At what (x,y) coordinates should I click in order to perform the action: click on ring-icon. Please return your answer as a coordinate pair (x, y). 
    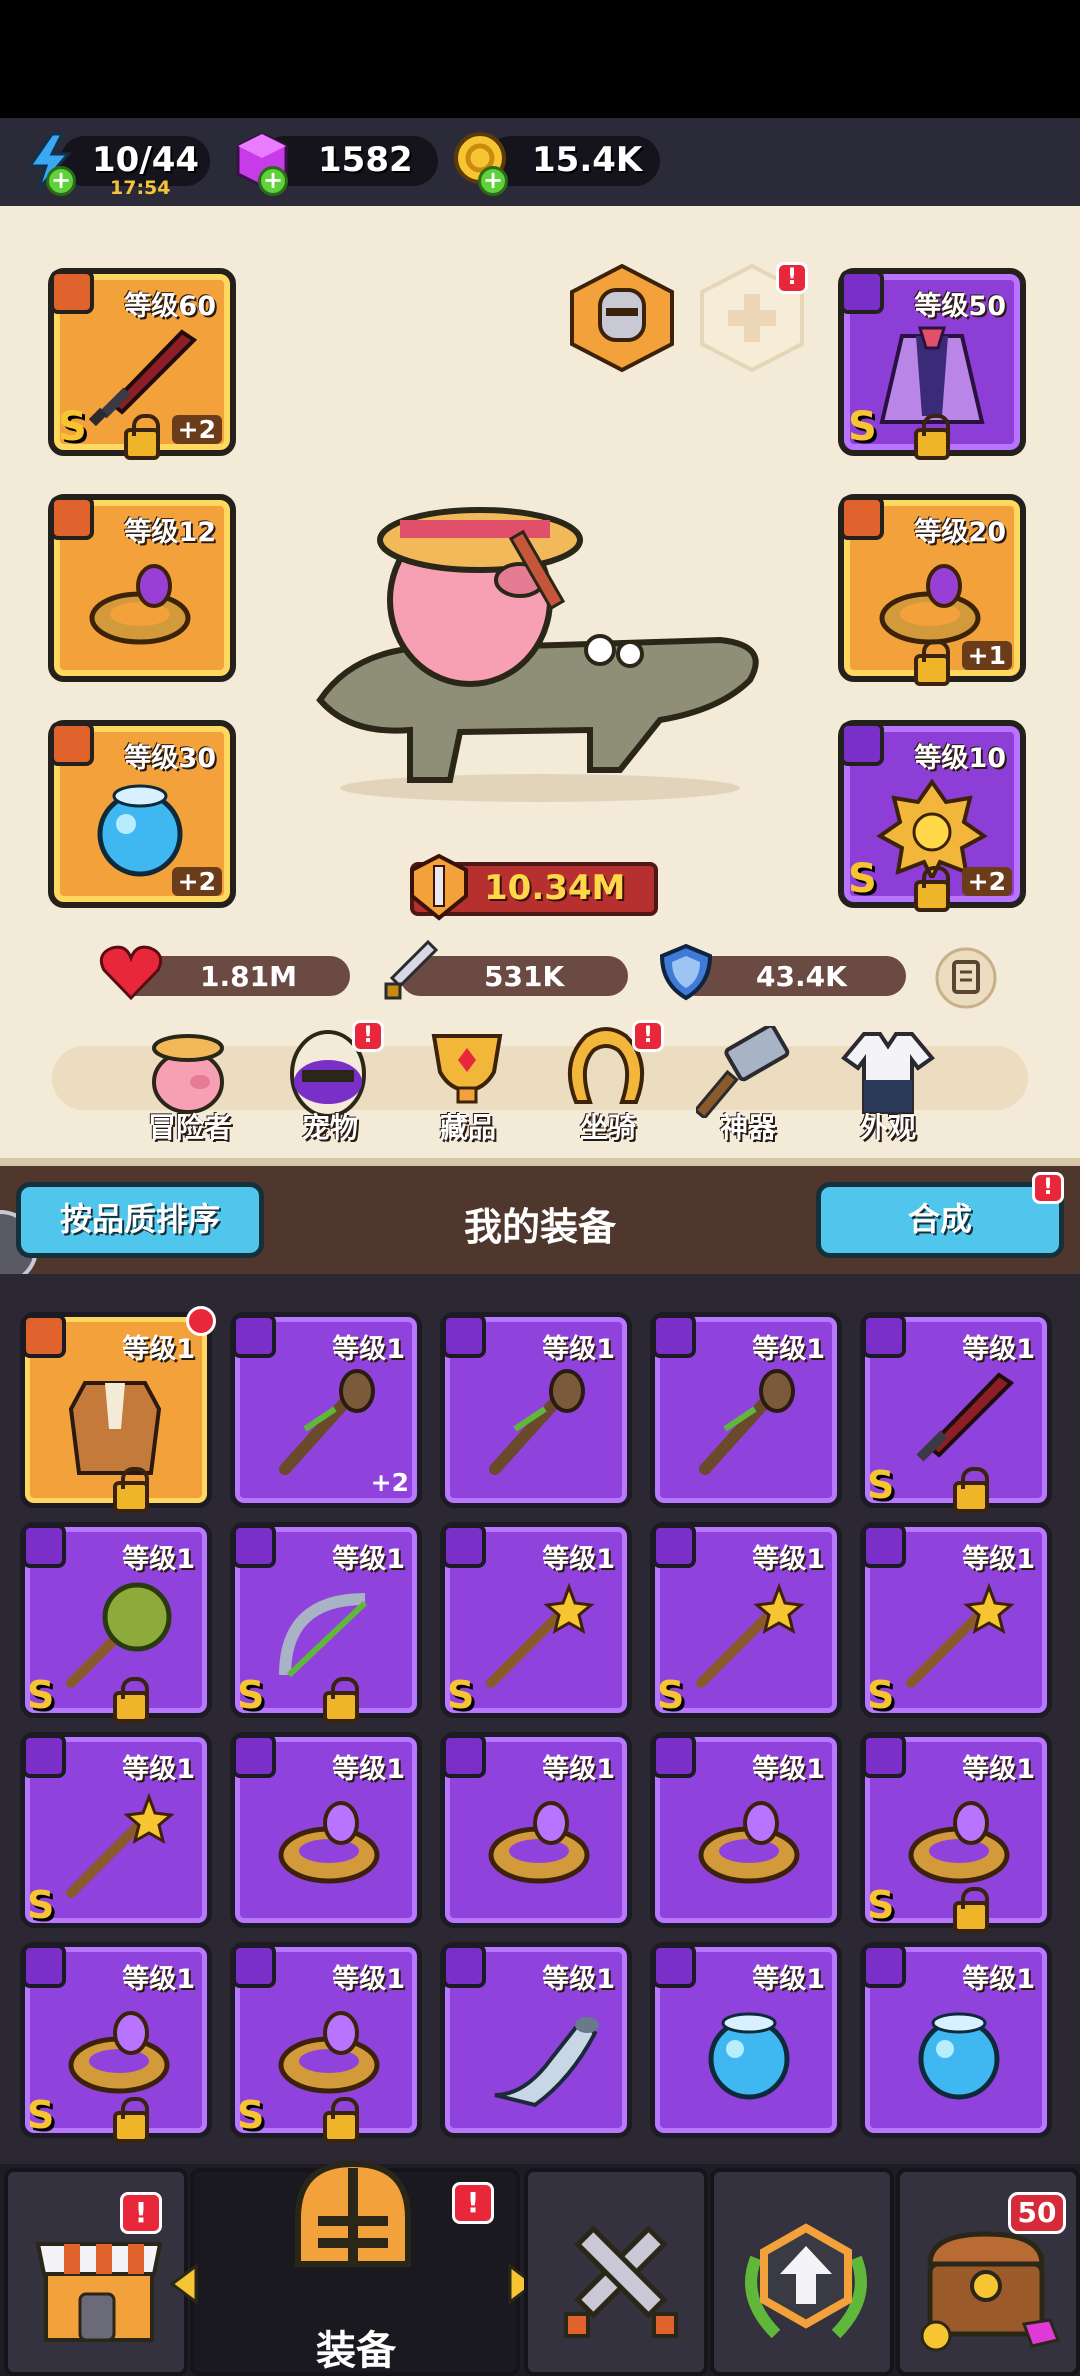
    Looking at the image, I should click on (329, 1842).